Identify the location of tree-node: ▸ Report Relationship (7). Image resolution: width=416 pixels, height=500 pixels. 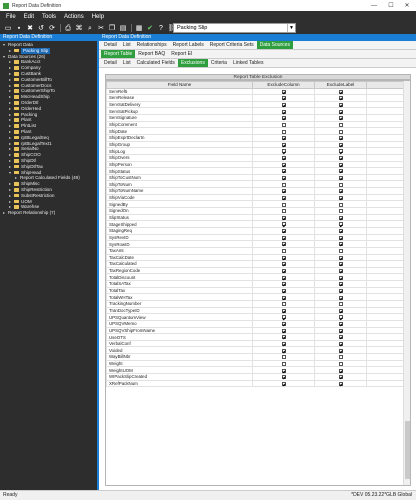
(48, 213).